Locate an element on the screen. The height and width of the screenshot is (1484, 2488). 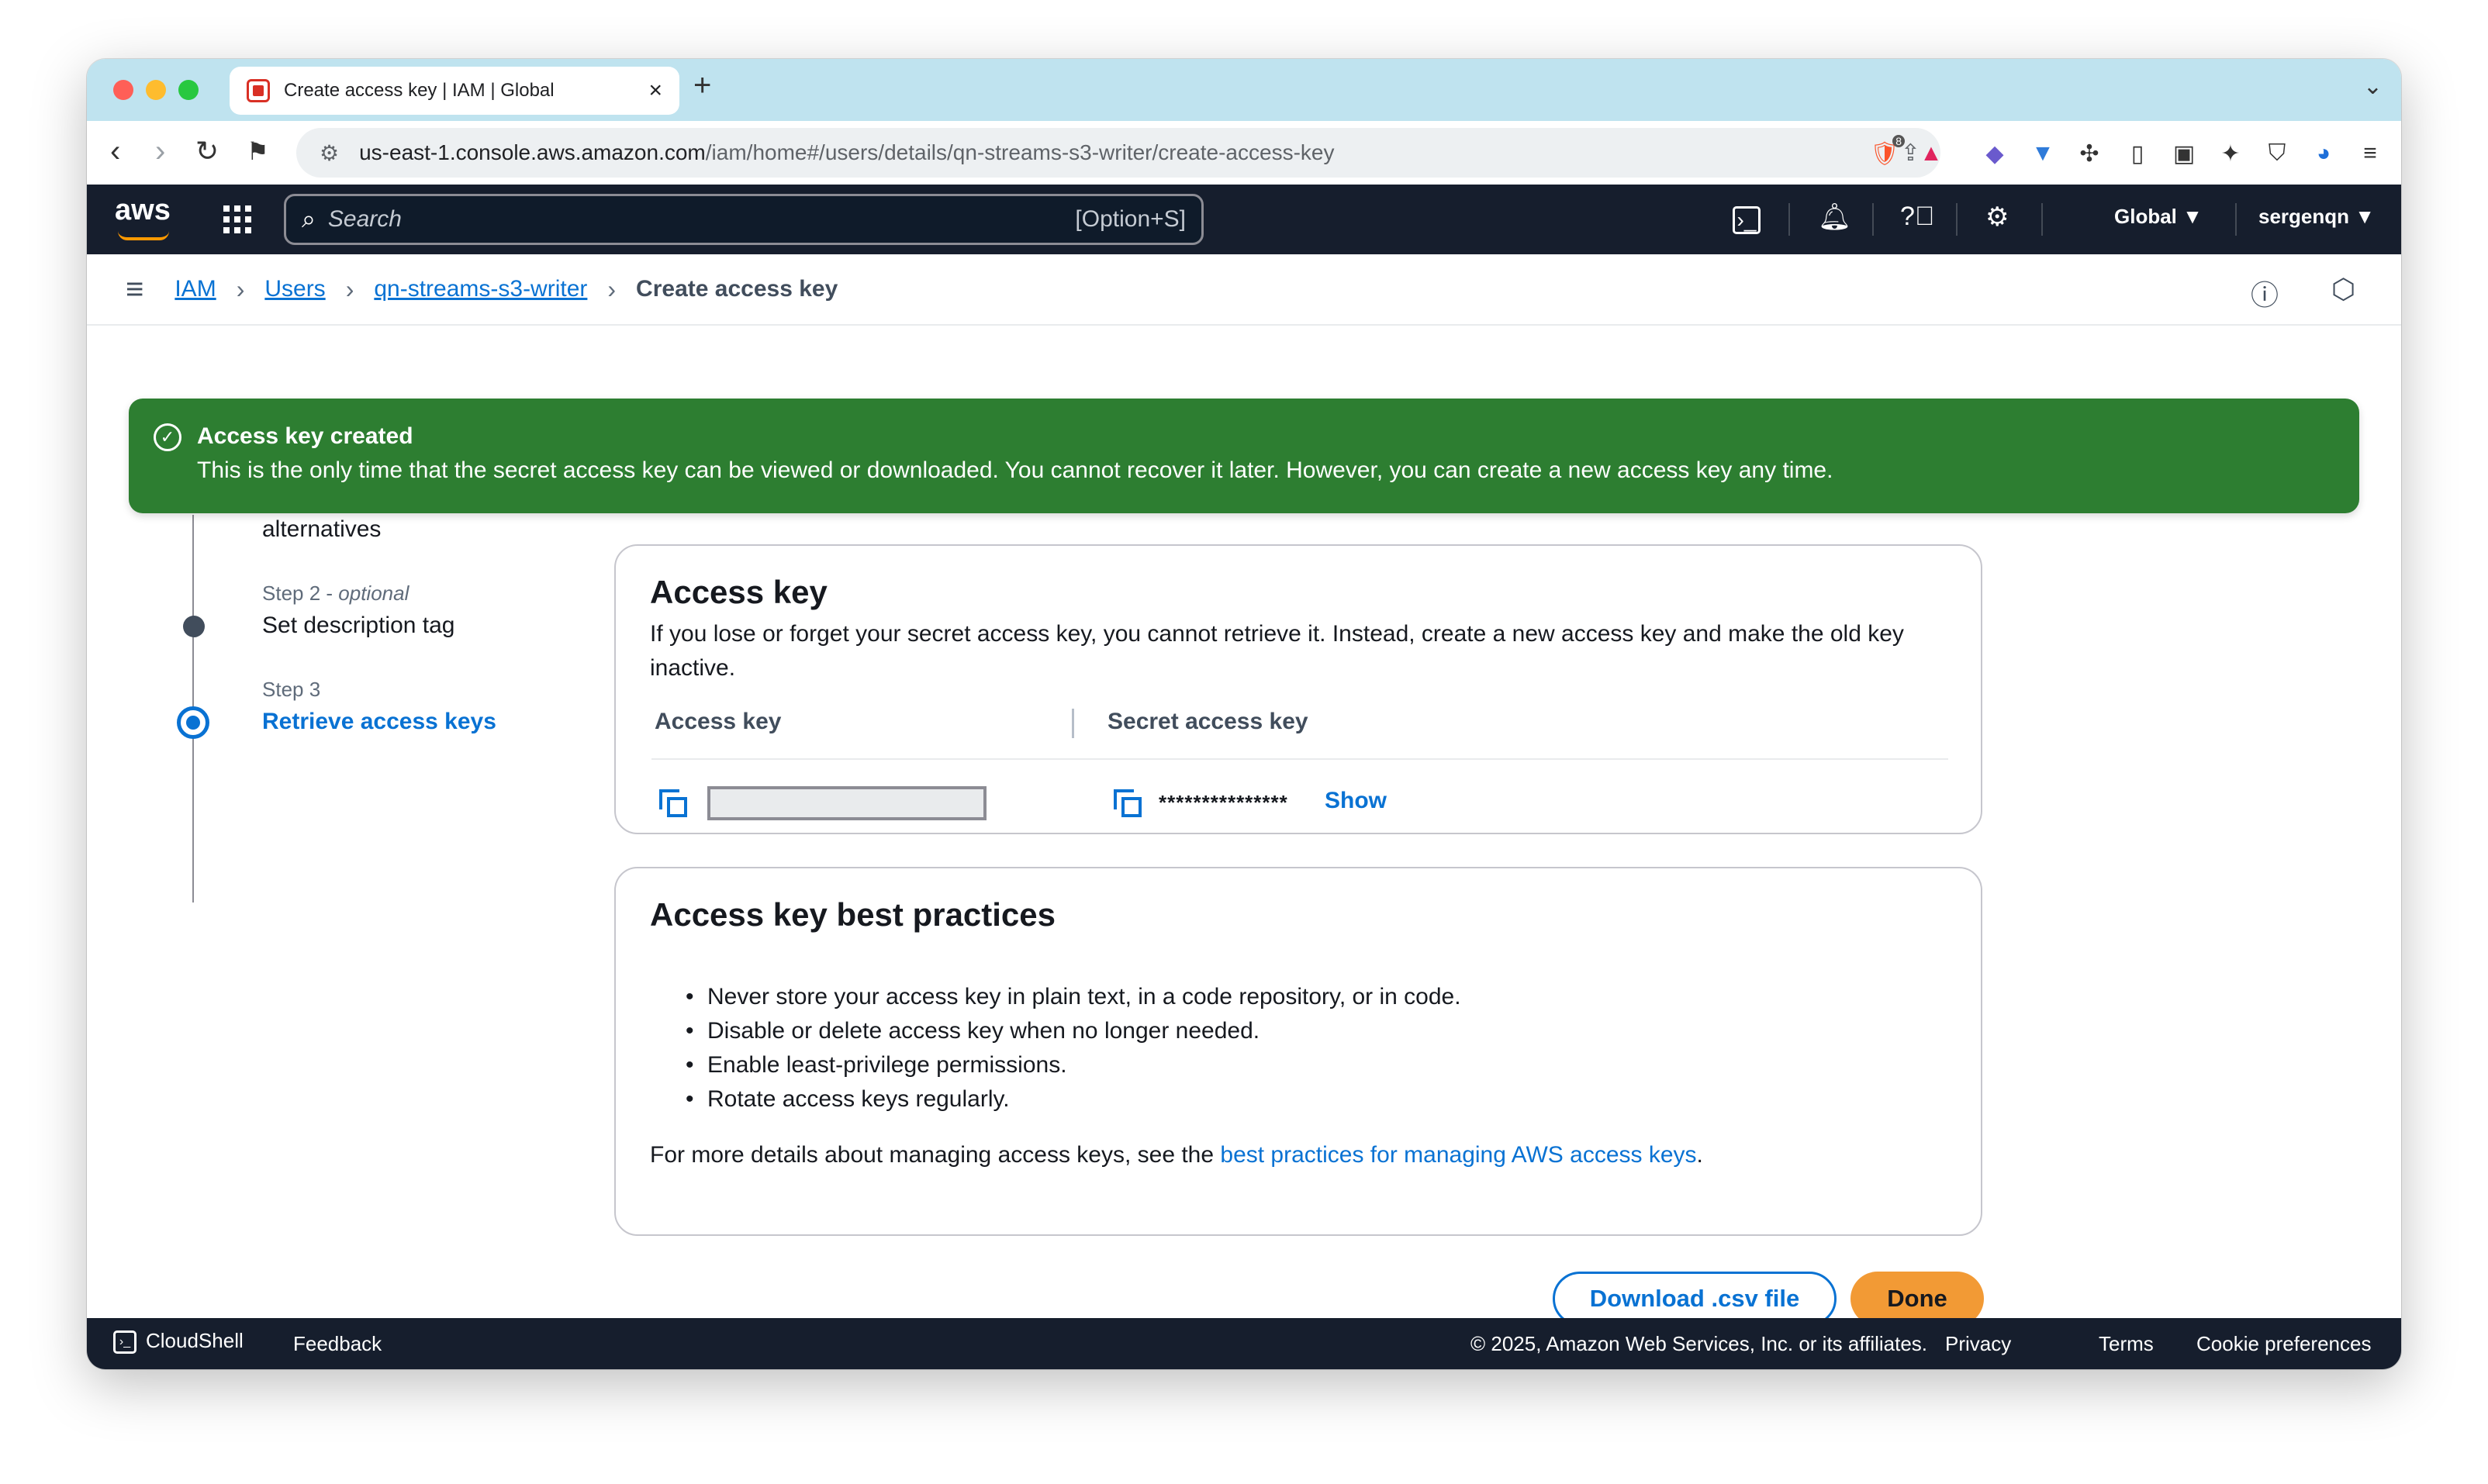
step2-dot is located at coordinates (194, 627).